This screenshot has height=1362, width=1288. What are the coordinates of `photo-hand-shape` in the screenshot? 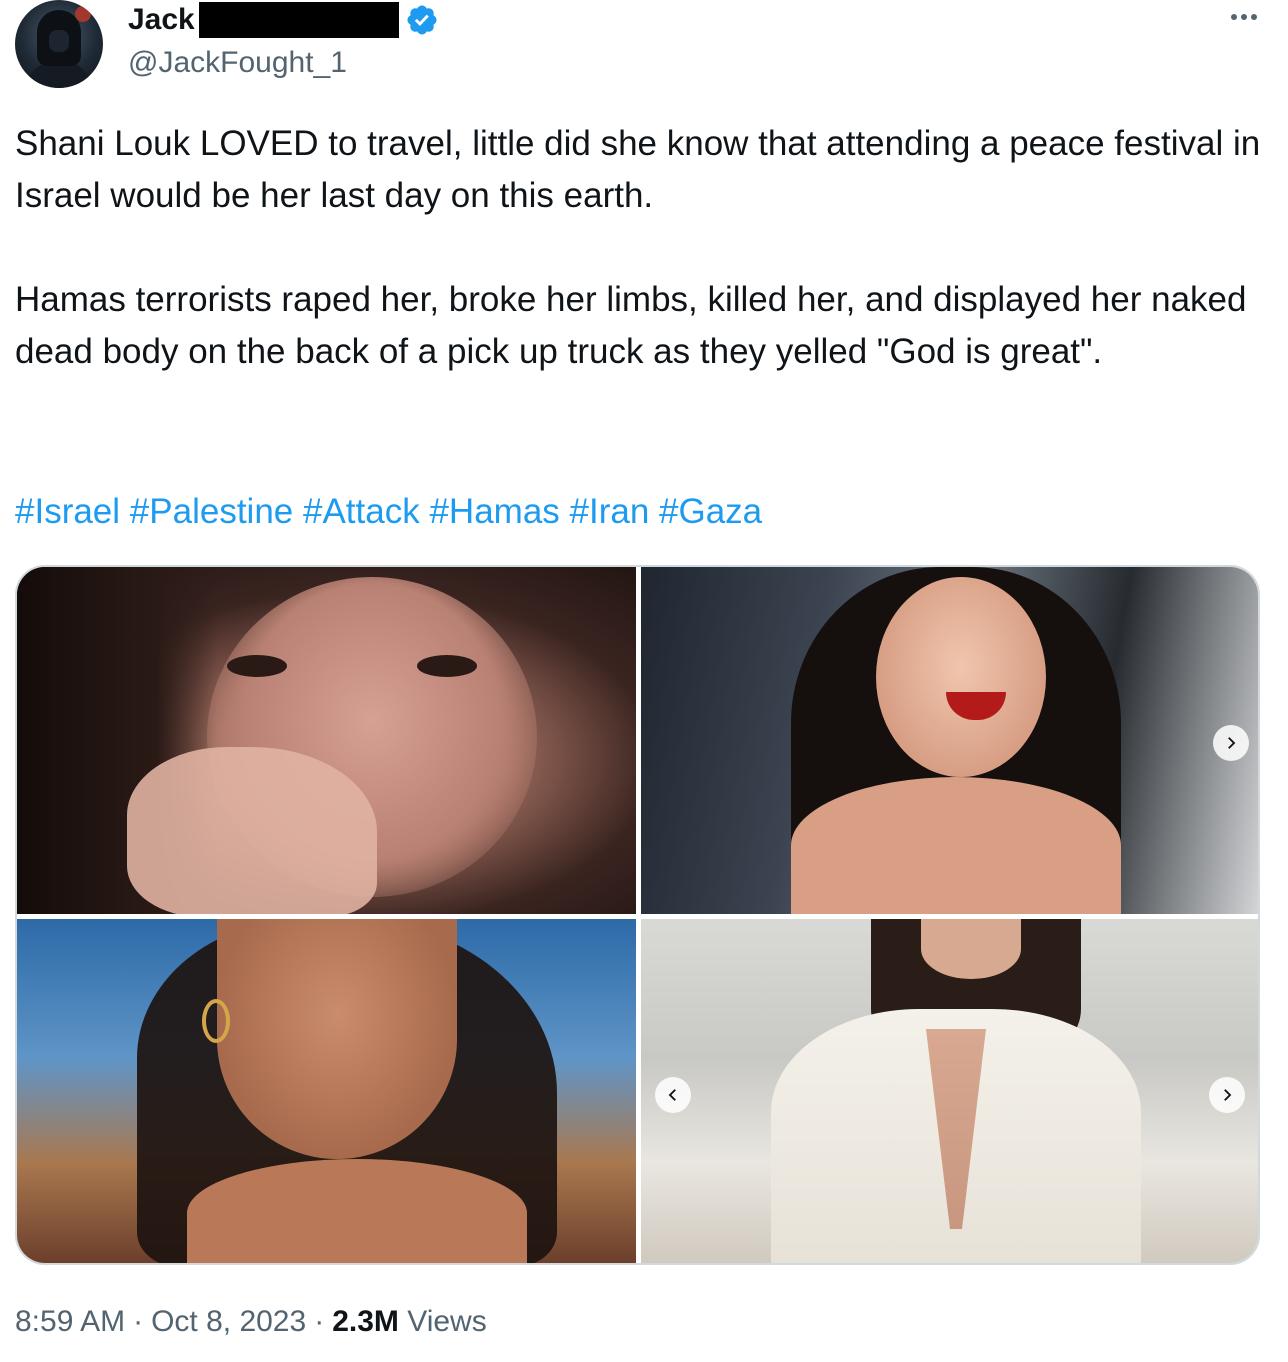 It's located at (252, 830).